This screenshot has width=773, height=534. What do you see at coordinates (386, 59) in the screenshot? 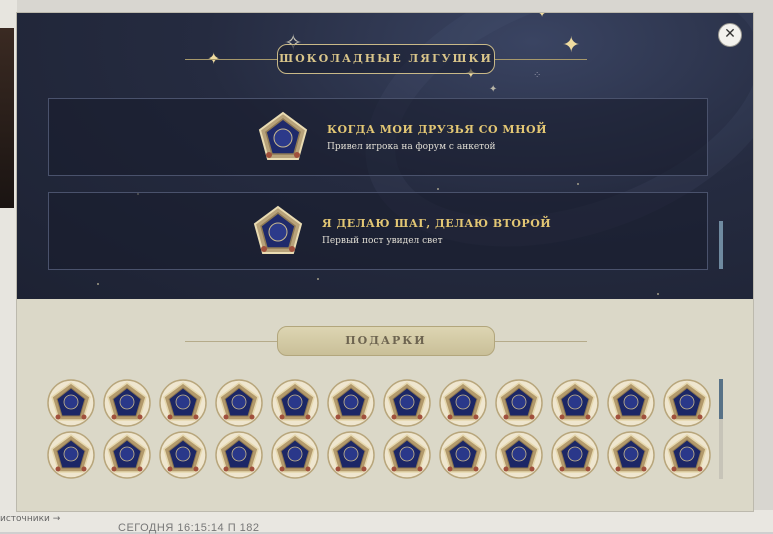
I see `frogs-section-title: ШОКОЛАДНЫЕ ЛЯГУШКИ` at bounding box center [386, 59].